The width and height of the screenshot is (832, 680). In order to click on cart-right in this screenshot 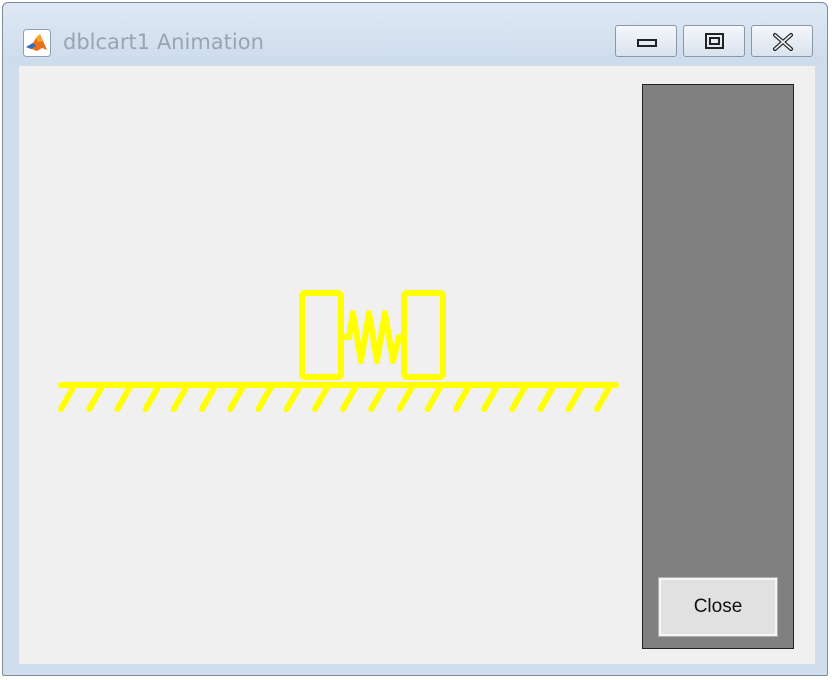, I will do `click(423, 335)`.